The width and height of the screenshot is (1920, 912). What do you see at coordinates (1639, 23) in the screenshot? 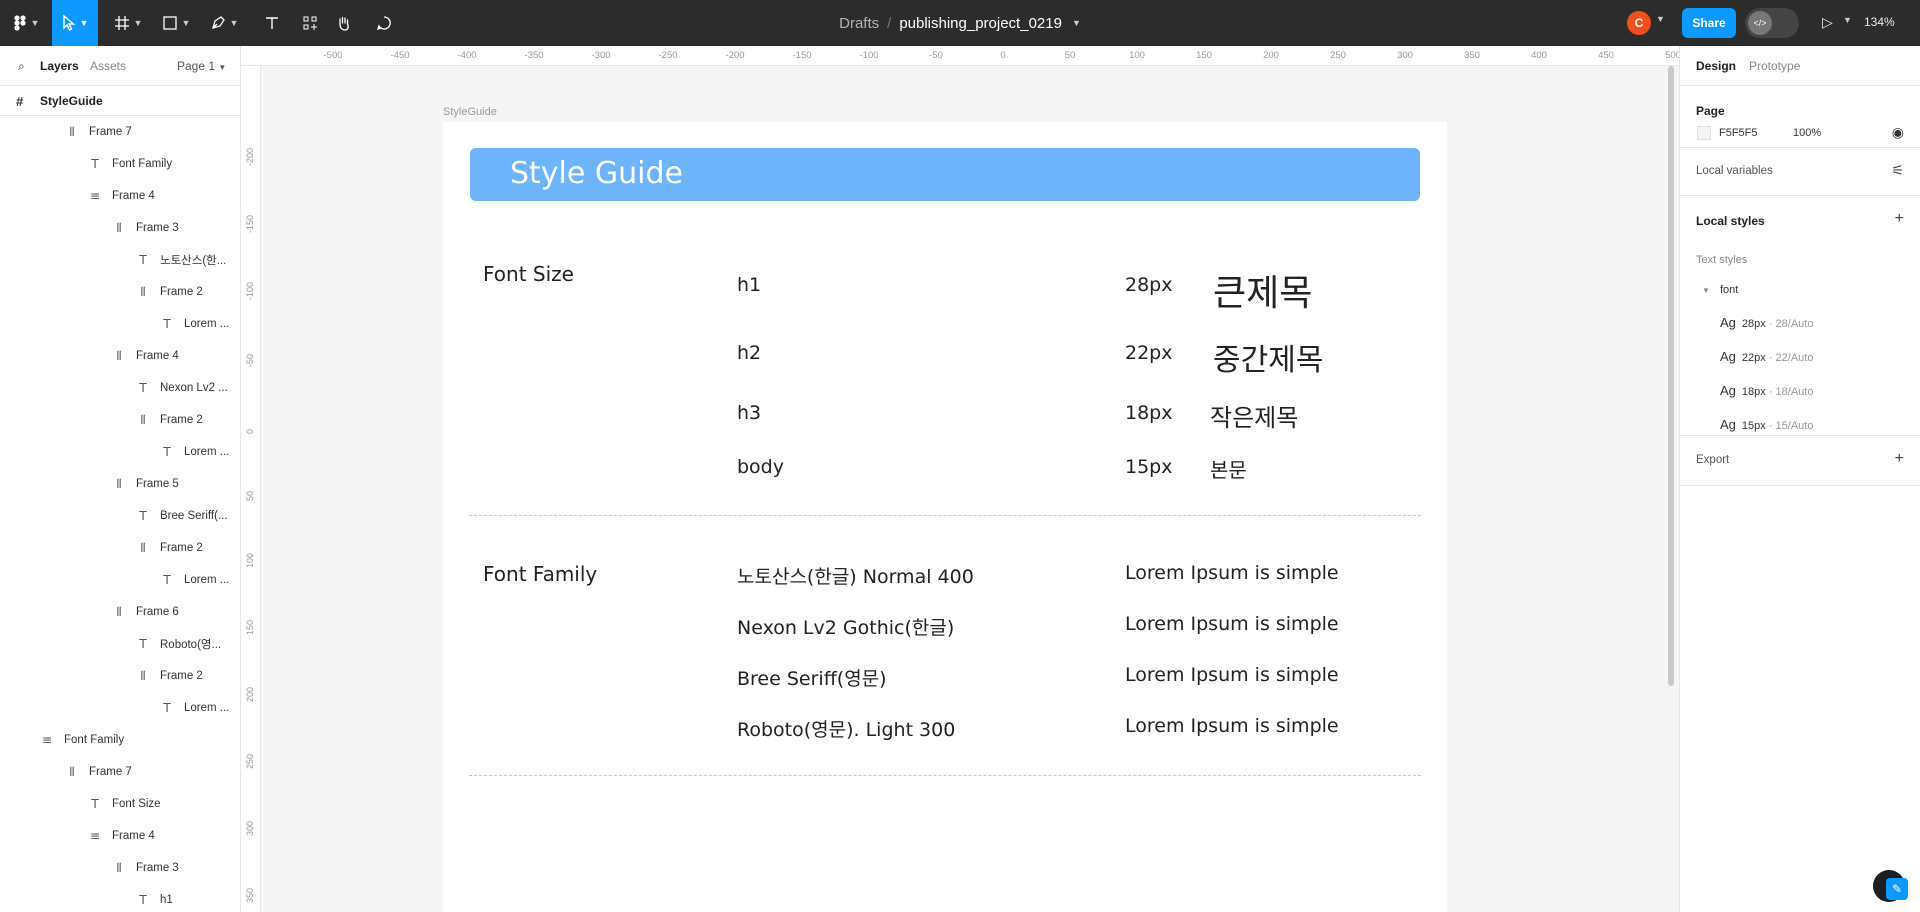
I see `avatar: C` at bounding box center [1639, 23].